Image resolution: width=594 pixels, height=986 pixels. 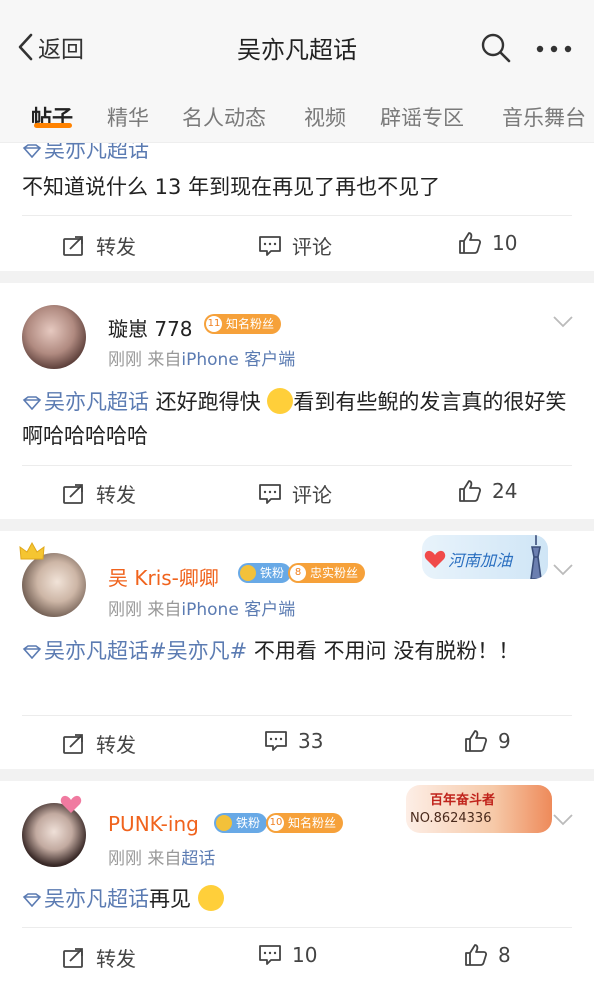 I want to click on tab-celebrity-news: 名人动态, so click(x=224, y=117).